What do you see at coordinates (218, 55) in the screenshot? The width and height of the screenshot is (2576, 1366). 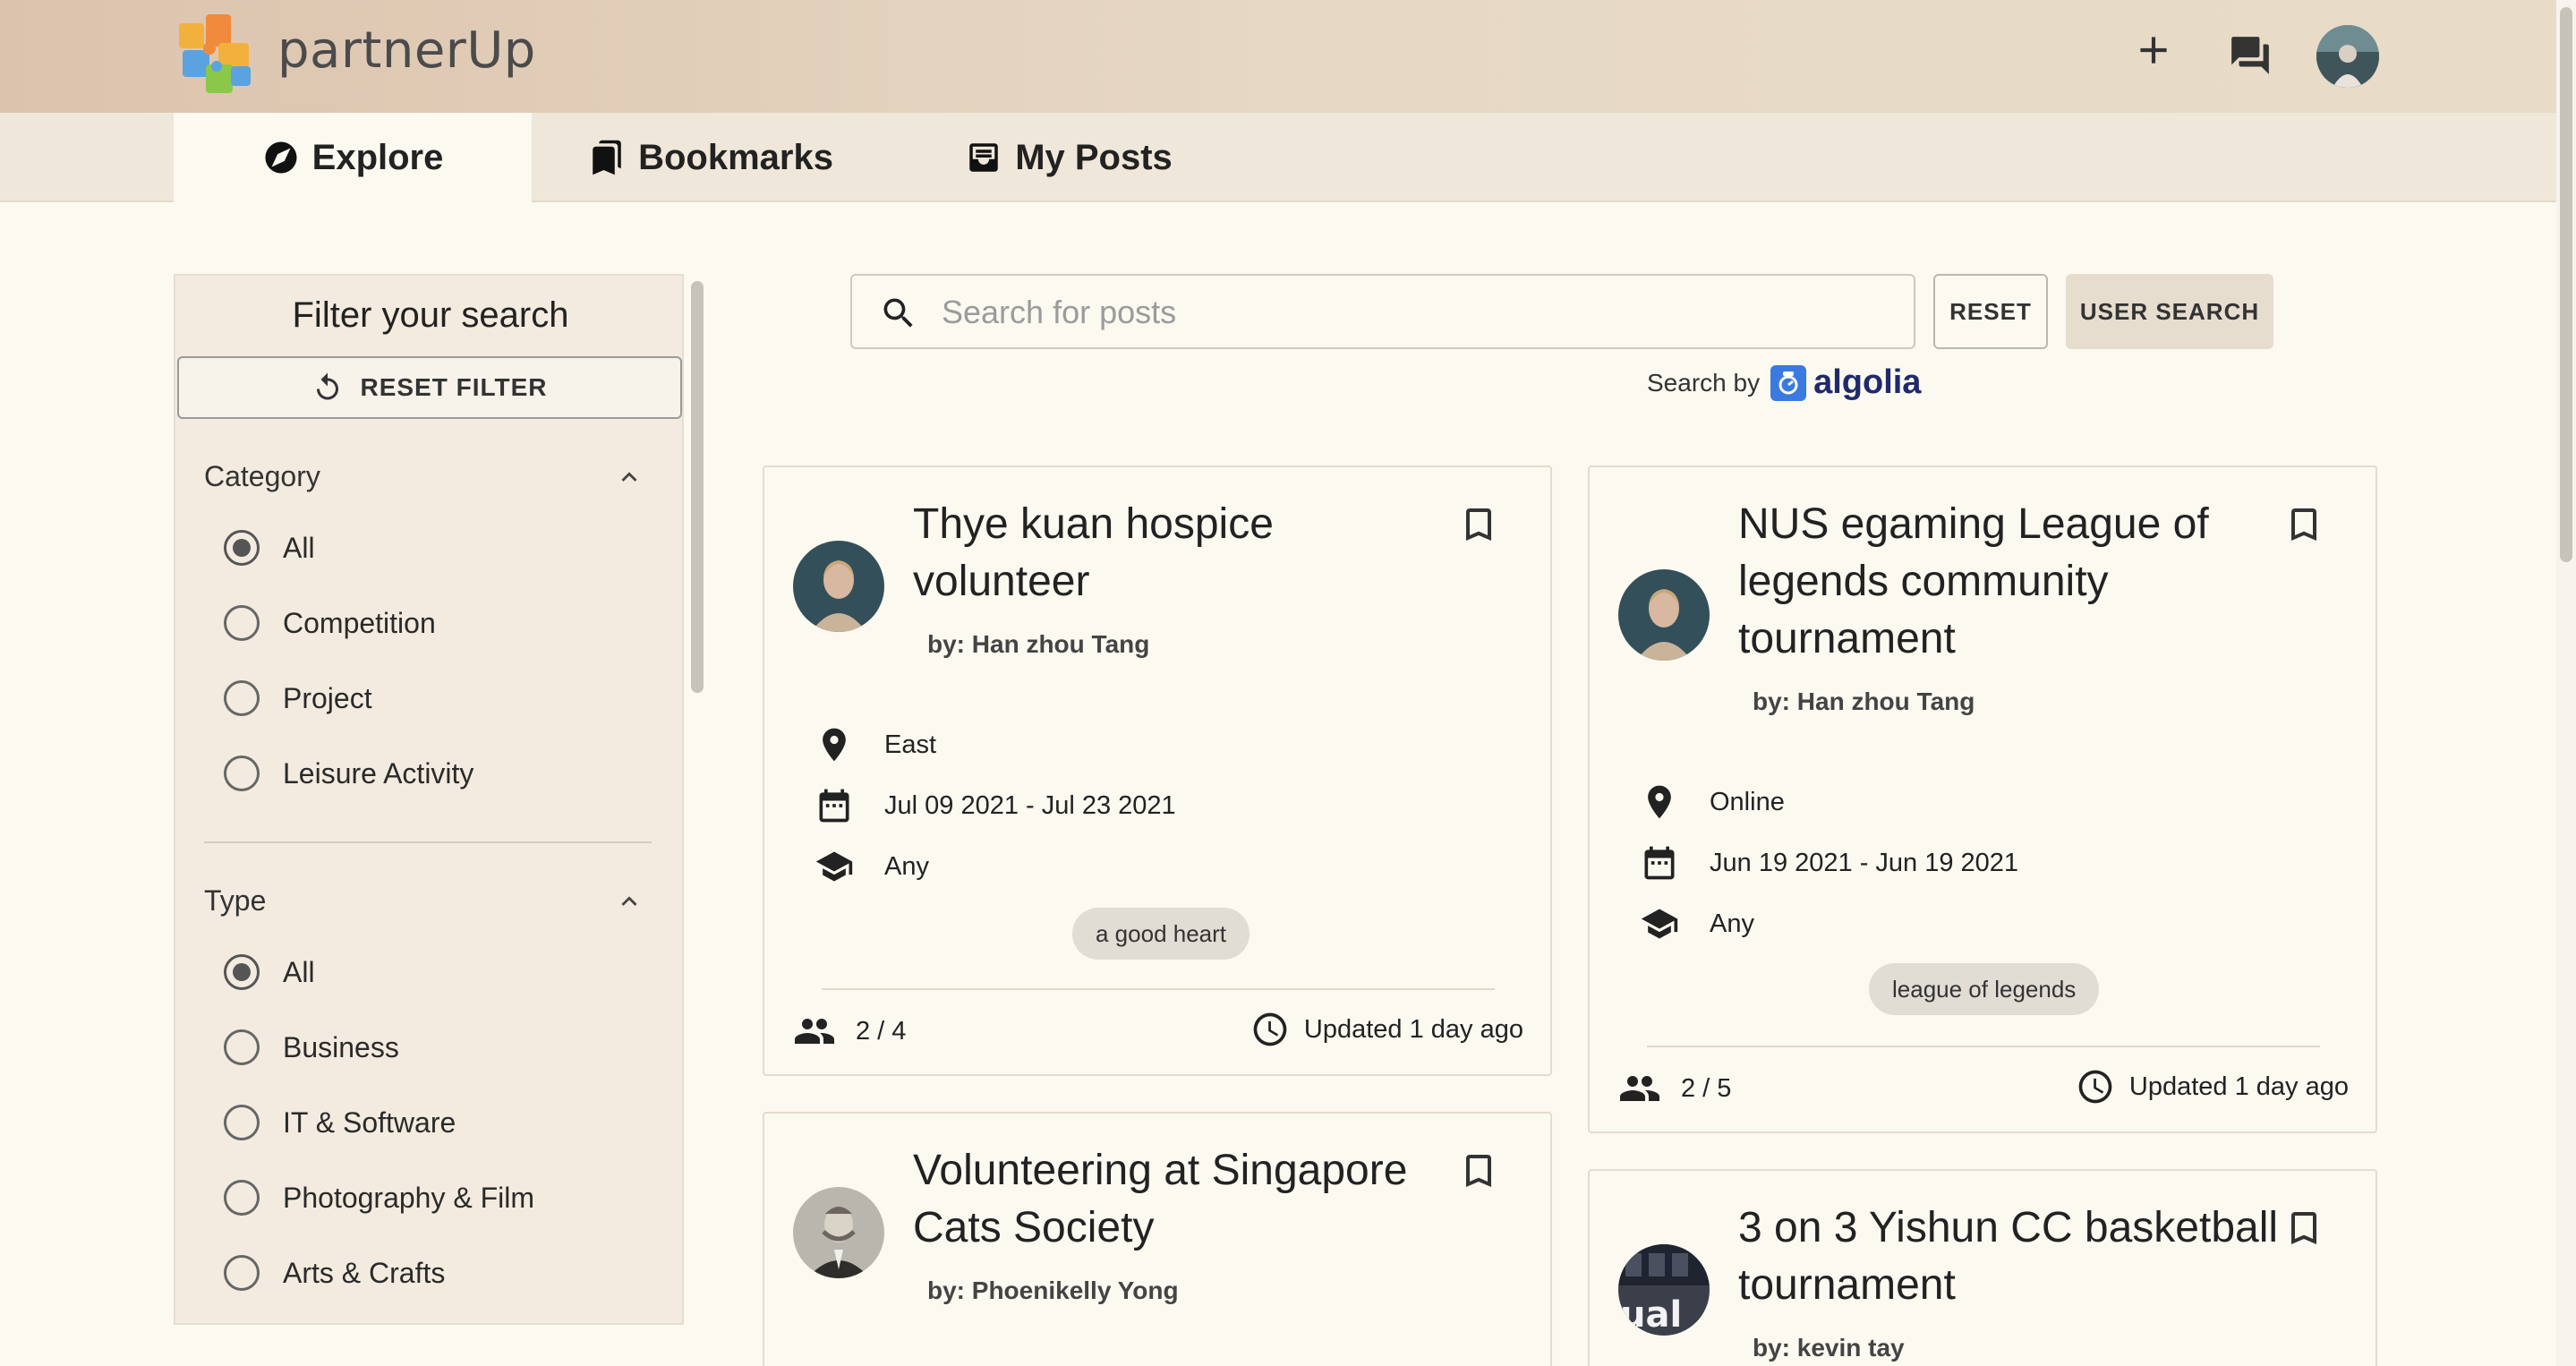 I see `puzzle-logo-icon` at bounding box center [218, 55].